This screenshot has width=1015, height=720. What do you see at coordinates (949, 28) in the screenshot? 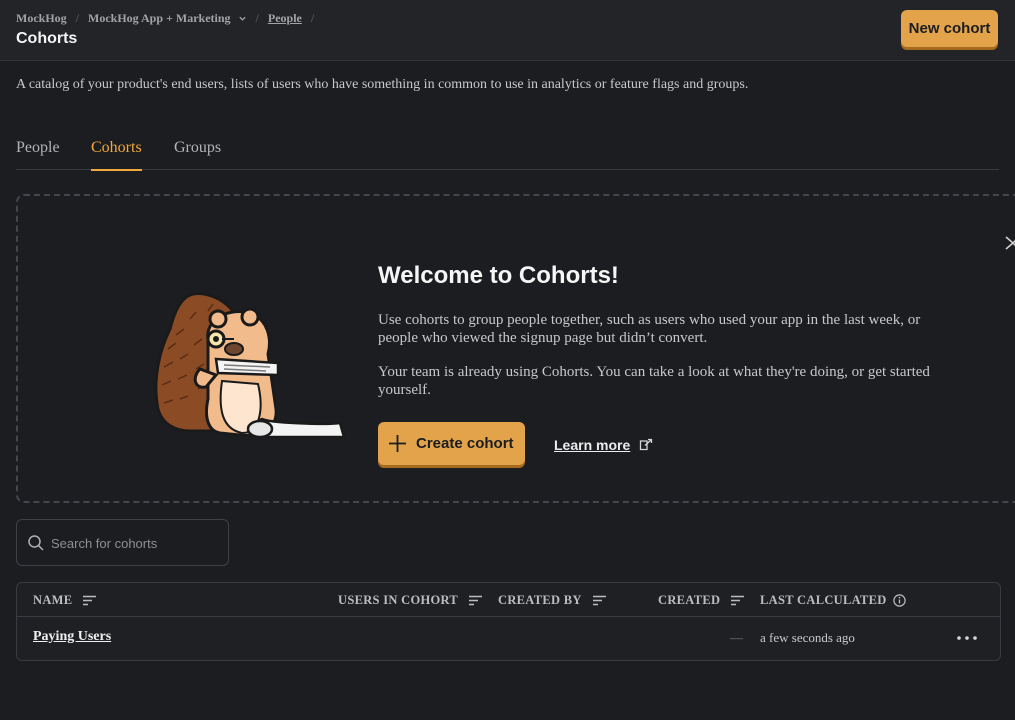
I see `new-cohort-button: New cohort` at bounding box center [949, 28].